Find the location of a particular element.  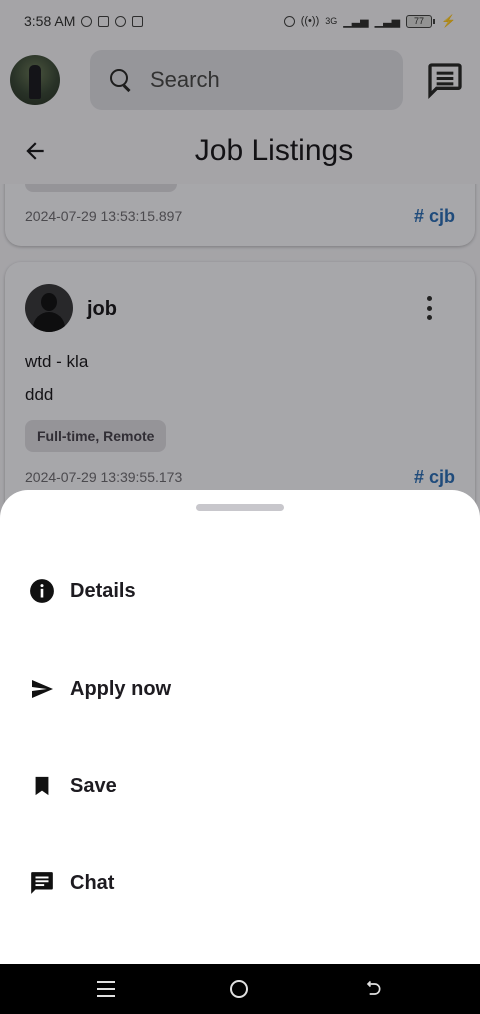

menu-item-apply: Apply now is located at coordinates (240, 689).